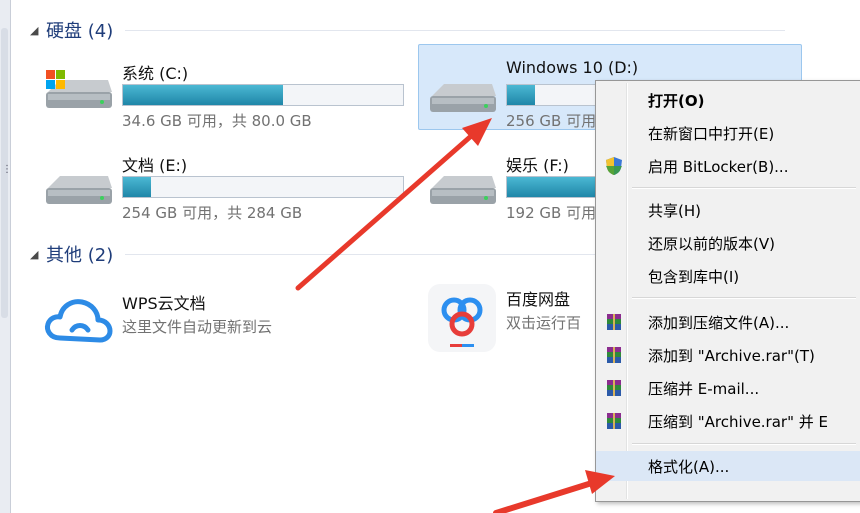 This screenshot has width=860, height=513. What do you see at coordinates (551, 213) in the screenshot?
I see `free-space-text: 192 GB 可用` at bounding box center [551, 213].